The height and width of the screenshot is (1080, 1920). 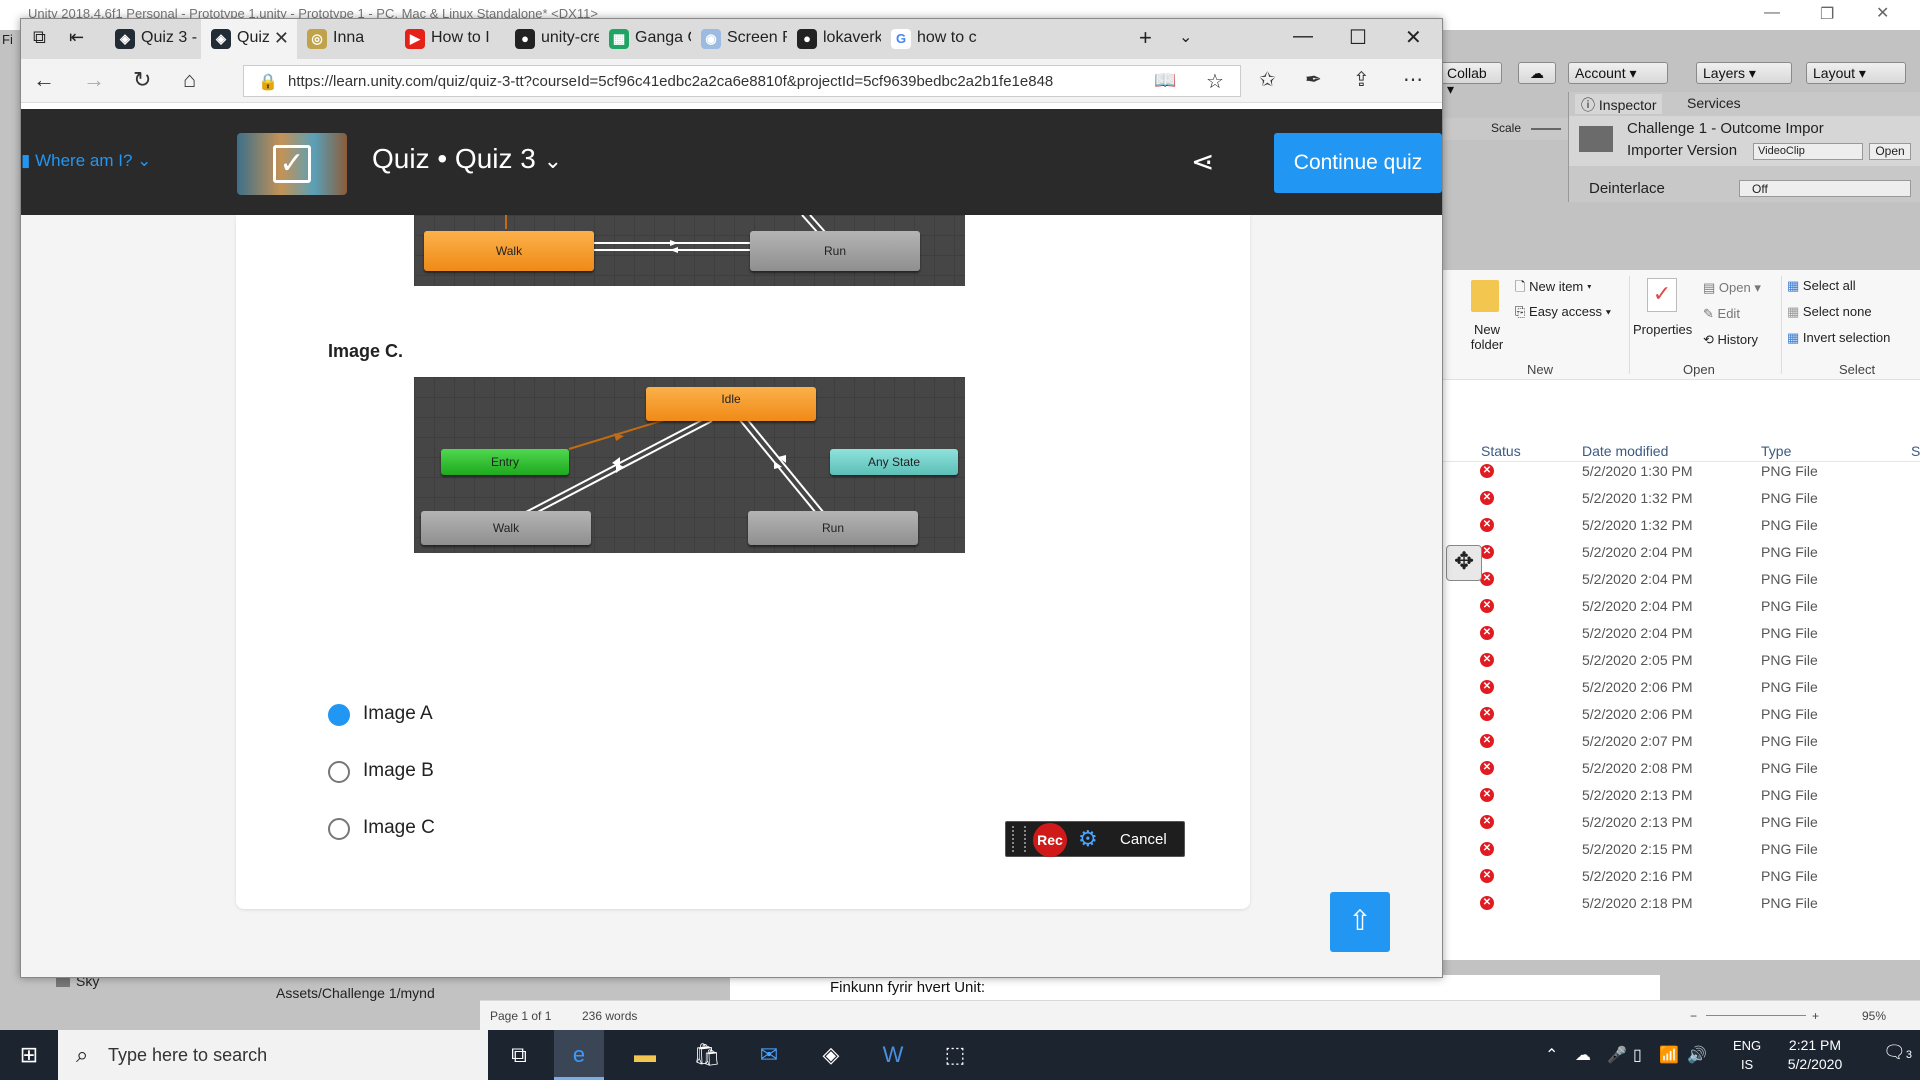 What do you see at coordinates (1856, 73) in the screenshot?
I see `layout-dropdown: Layout ▾` at bounding box center [1856, 73].